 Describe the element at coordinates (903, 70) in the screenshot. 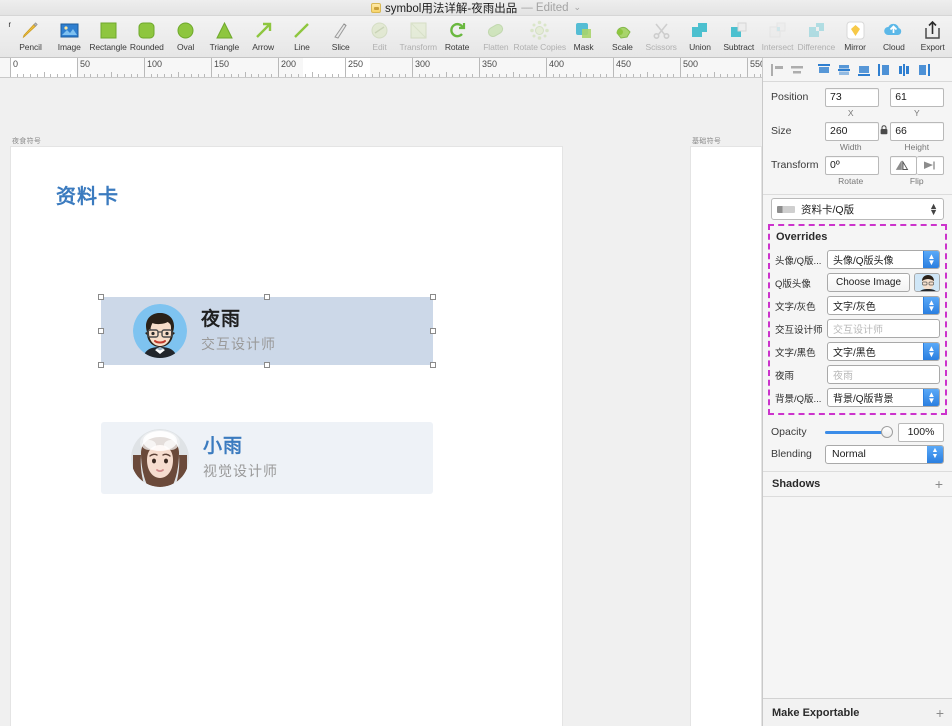

I see `align-button-distribute-center` at that location.